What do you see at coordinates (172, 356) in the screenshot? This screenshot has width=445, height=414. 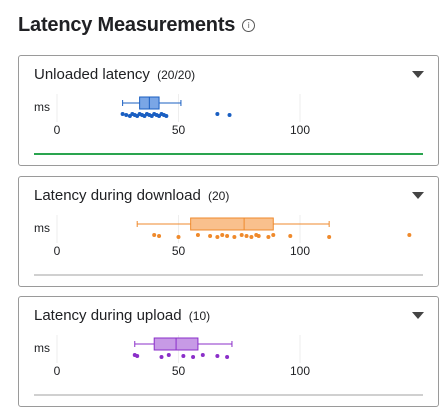 I see `boxplot-upload: ms 0 50 100` at bounding box center [172, 356].